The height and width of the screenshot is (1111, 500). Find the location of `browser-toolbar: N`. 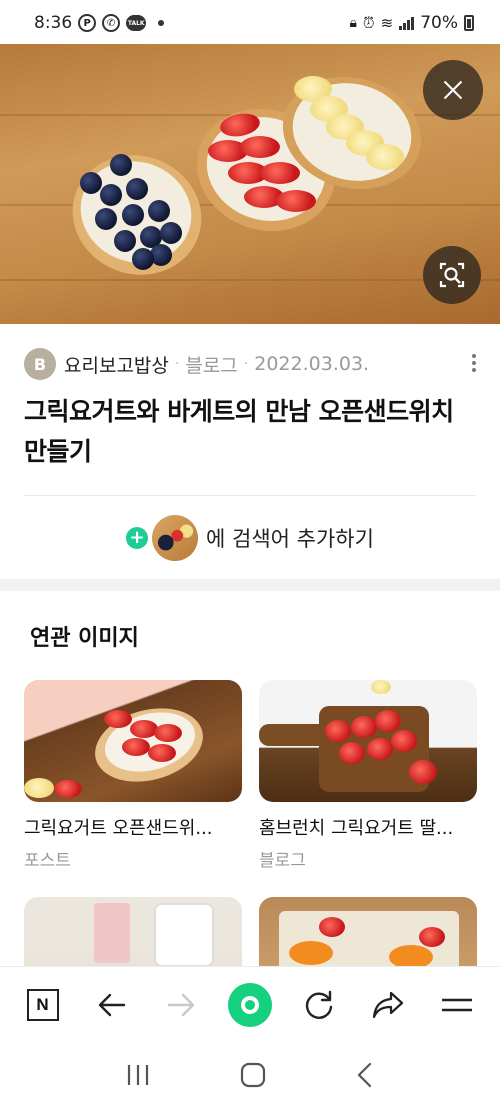

browser-toolbar: N is located at coordinates (250, 1004).